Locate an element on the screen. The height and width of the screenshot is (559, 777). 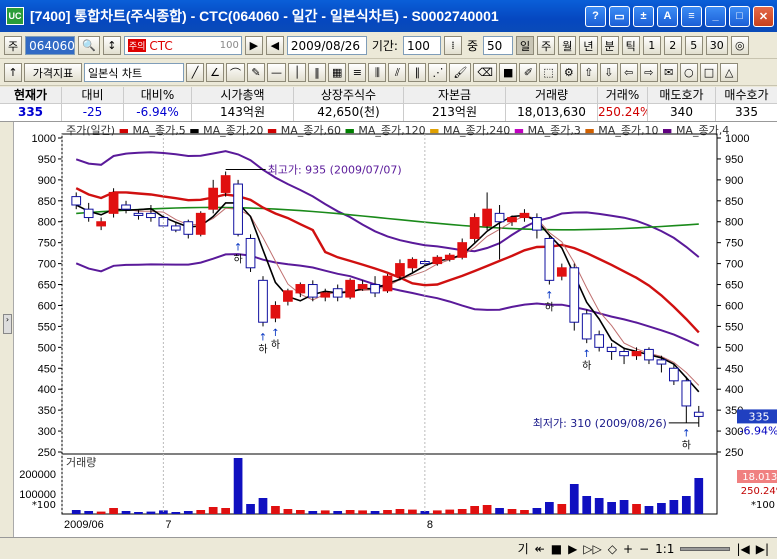
triangle-icon: △ is located at coordinates (729, 72).